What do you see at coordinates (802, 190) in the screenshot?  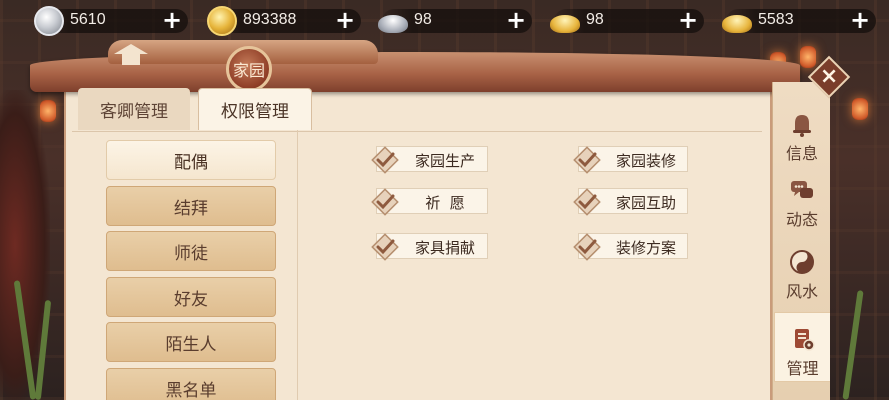 I see `chat-icon` at bounding box center [802, 190].